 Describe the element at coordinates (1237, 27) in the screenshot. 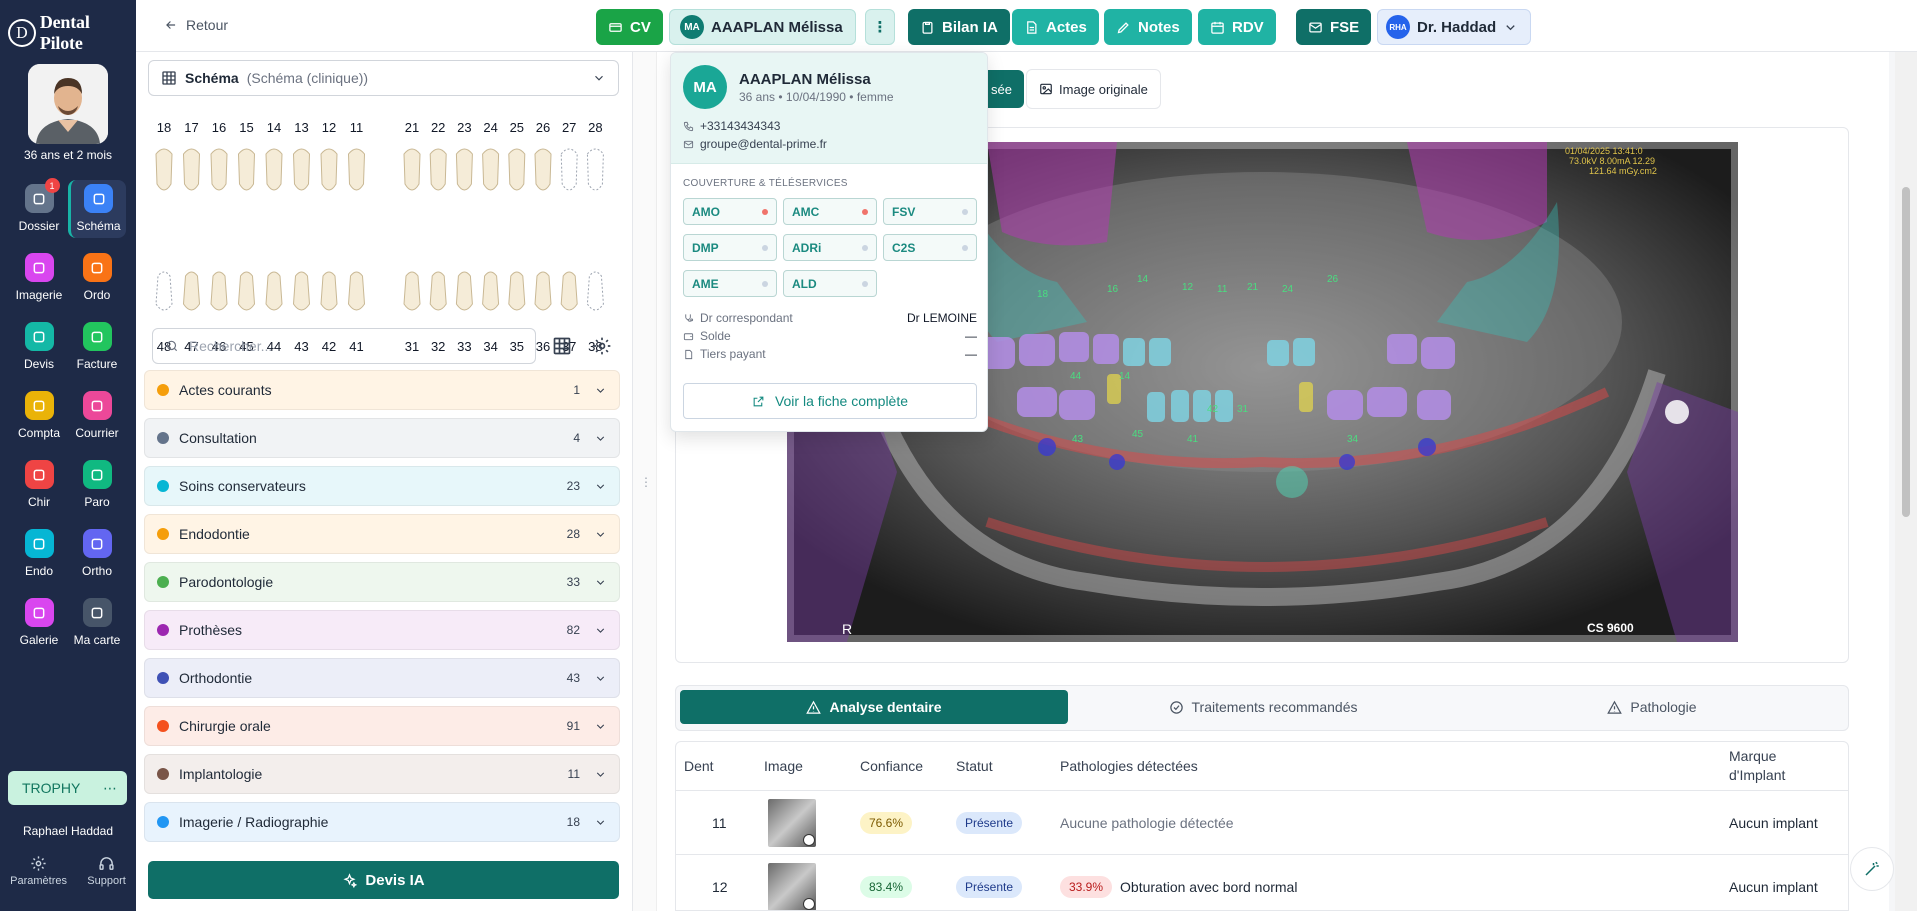

I see `rdv-button: RDV` at that location.